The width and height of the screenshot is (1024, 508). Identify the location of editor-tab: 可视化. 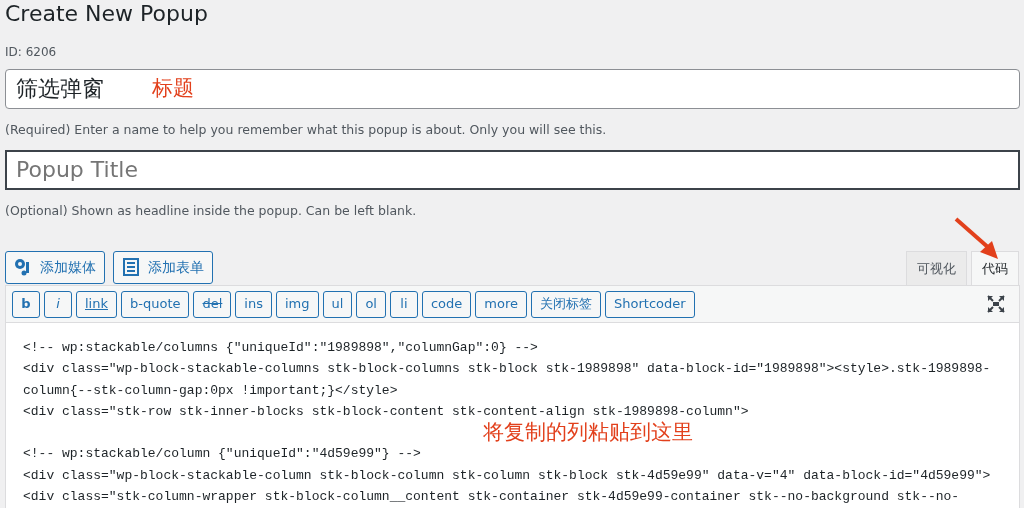
(936, 267).